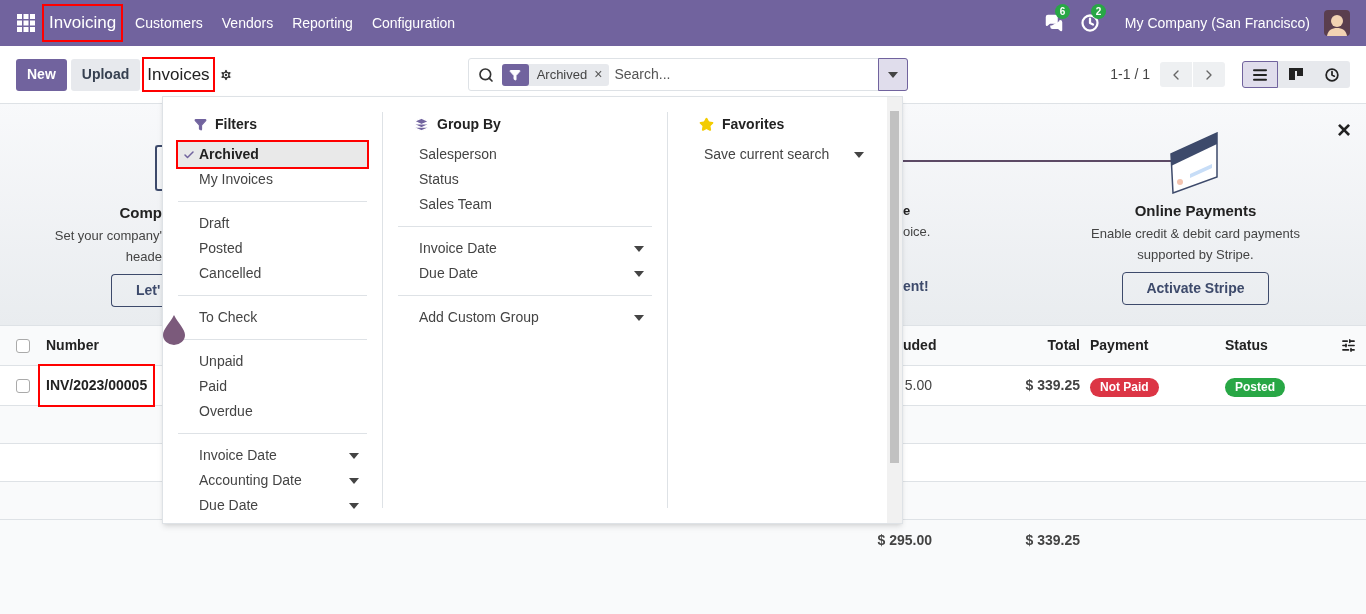  Describe the element at coordinates (455, 204) in the screenshot. I see `filter-option: Sales Team` at that location.